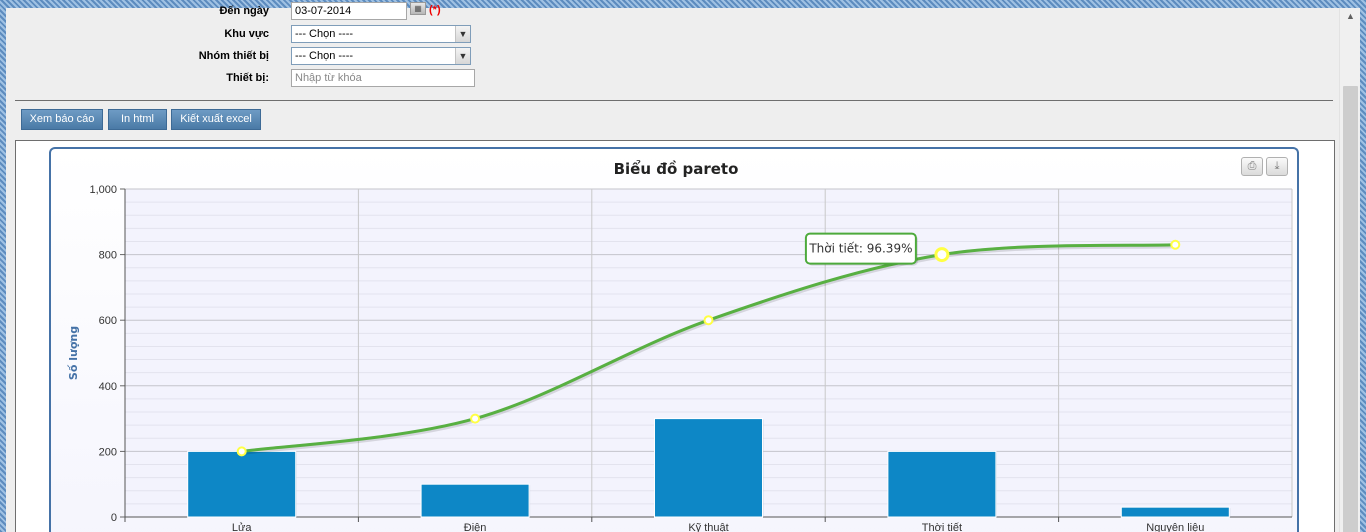 The height and width of the screenshot is (532, 1366). I want to click on vertical-scrollbar: ▲, so click(1349, 270).